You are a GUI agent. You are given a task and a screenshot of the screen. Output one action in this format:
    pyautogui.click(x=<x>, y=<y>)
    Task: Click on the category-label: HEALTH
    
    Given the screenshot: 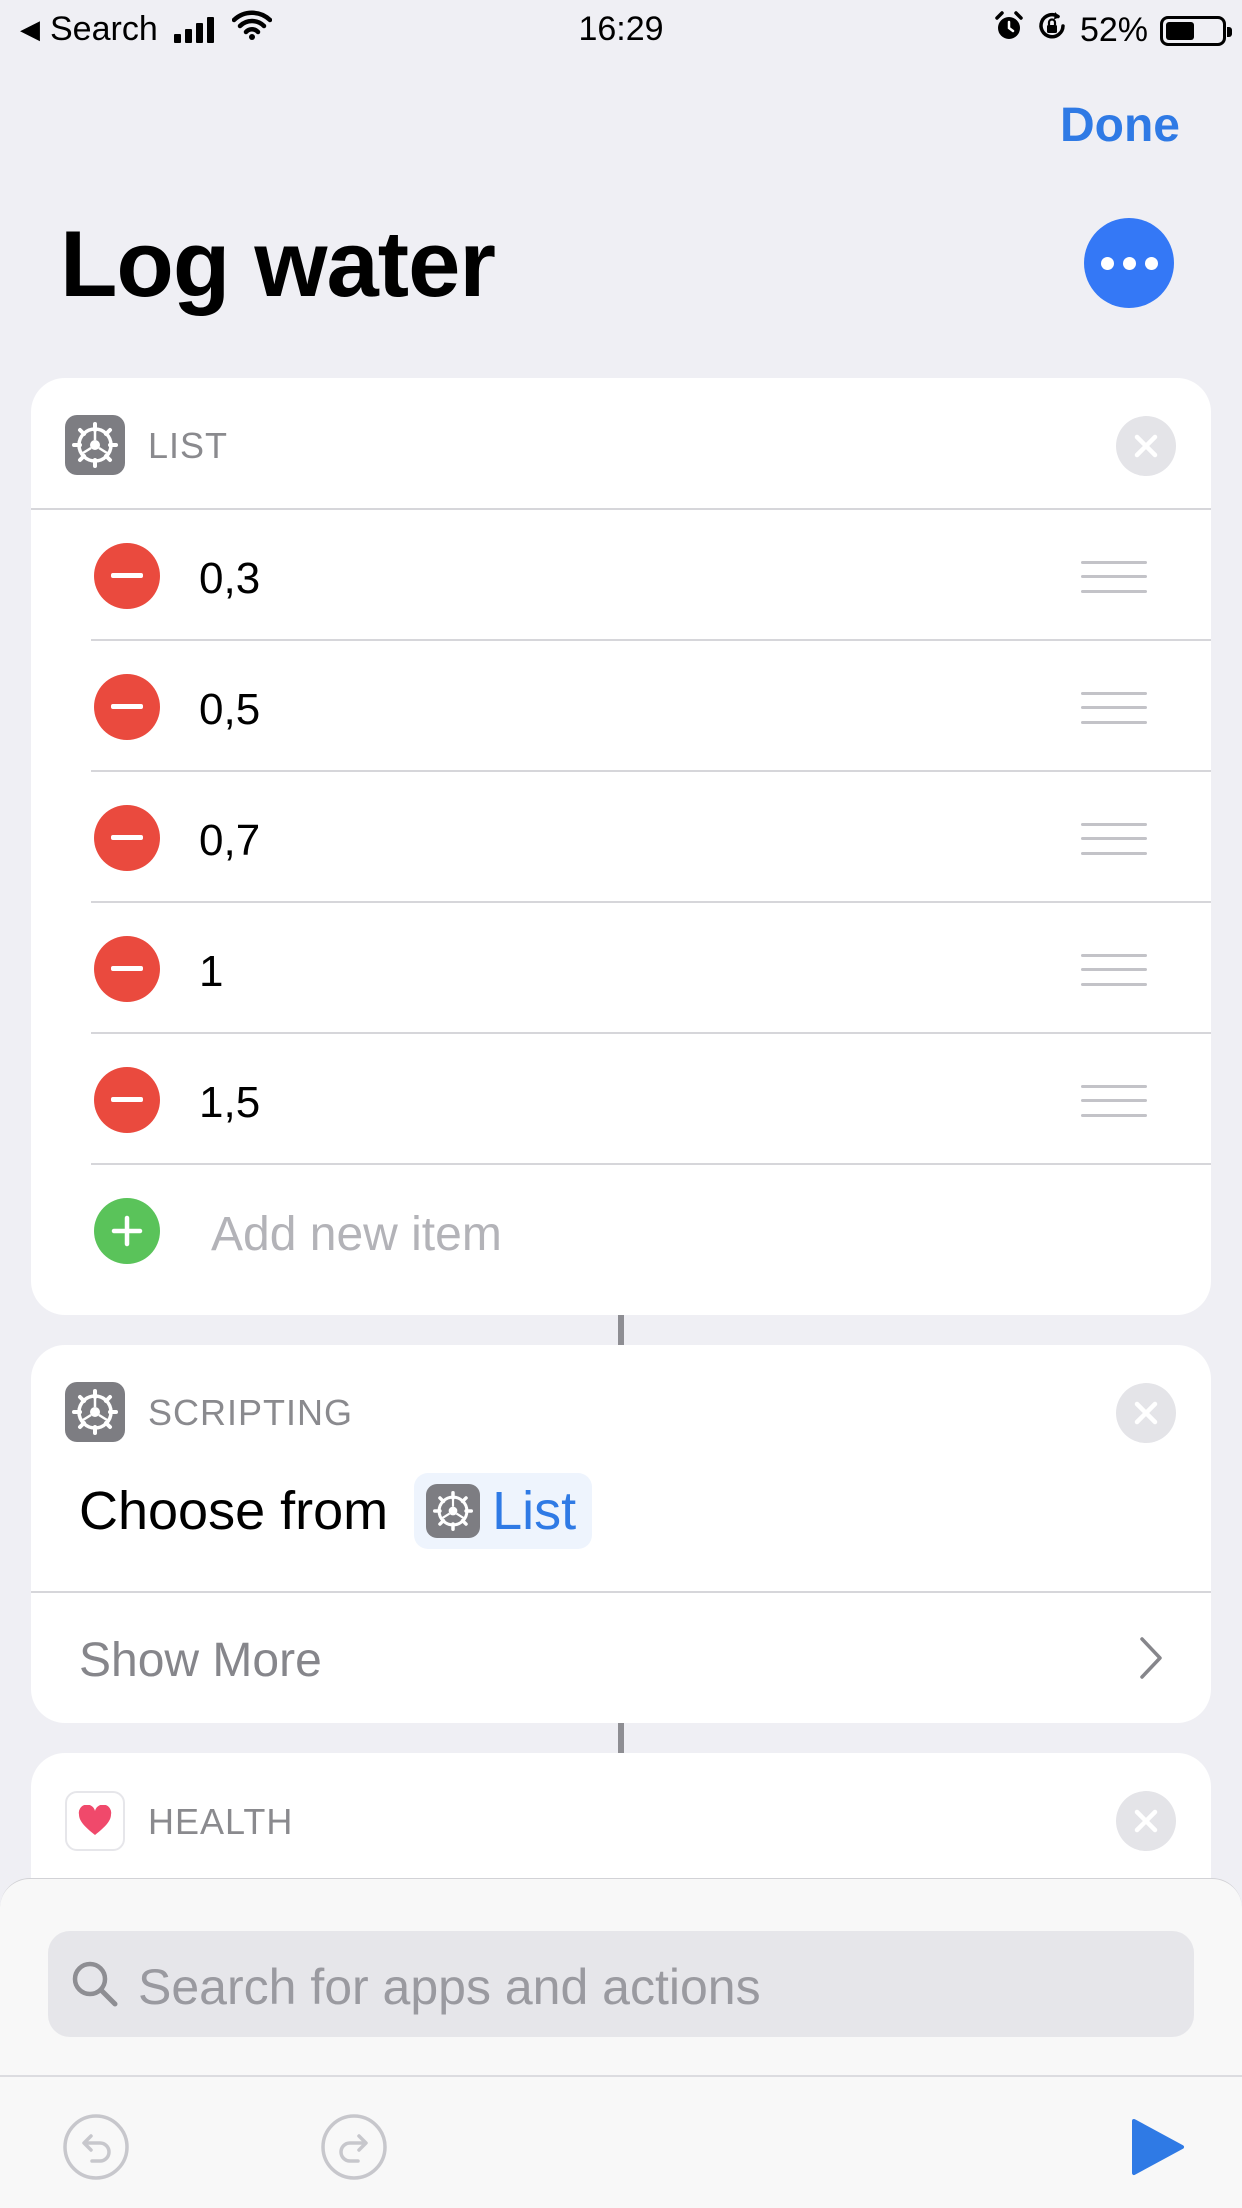 What is the action you would take?
    pyautogui.click(x=221, y=1821)
    